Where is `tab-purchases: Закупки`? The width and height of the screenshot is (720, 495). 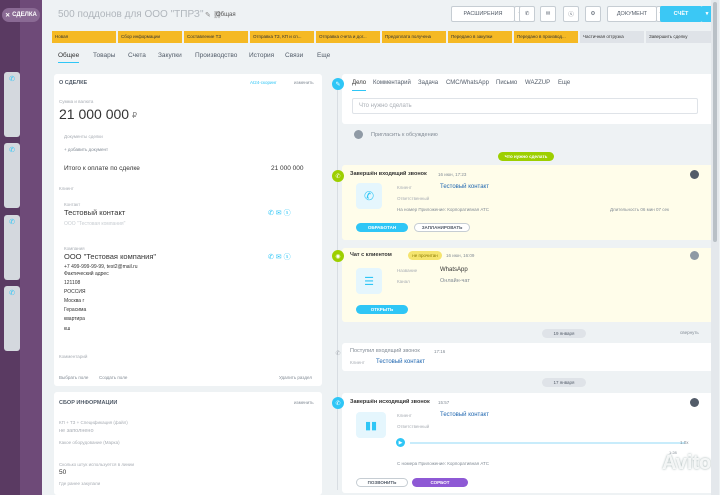 tab-purchases: Закупки is located at coordinates (170, 55).